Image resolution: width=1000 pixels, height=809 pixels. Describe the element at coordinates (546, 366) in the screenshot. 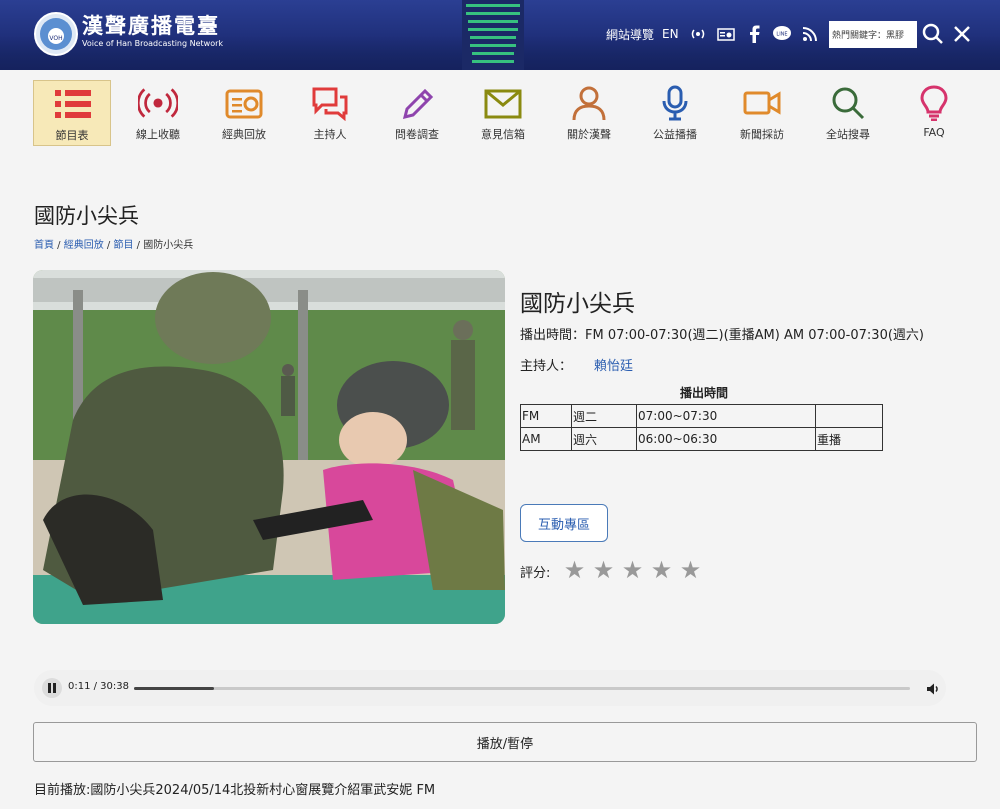

I see `host-label: 主持人：` at that location.